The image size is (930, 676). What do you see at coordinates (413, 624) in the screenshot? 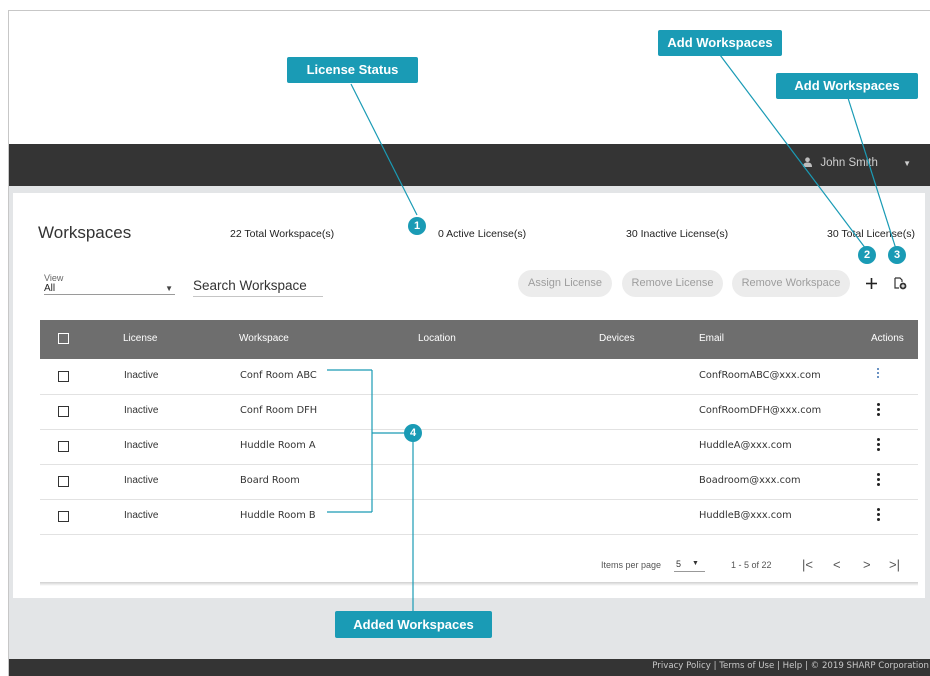
I see `added-workspaces-callout: Added Workspaces` at bounding box center [413, 624].